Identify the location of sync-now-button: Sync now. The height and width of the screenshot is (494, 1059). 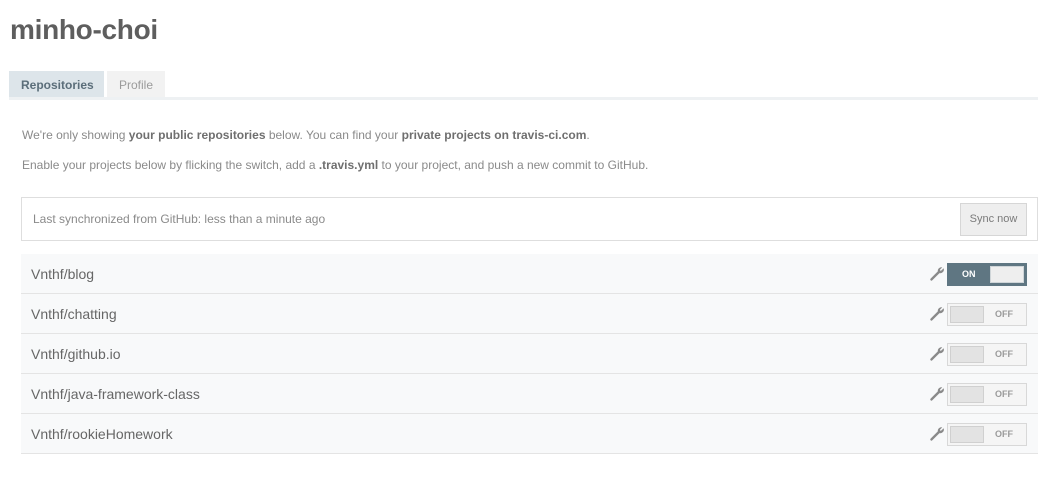
(993, 219).